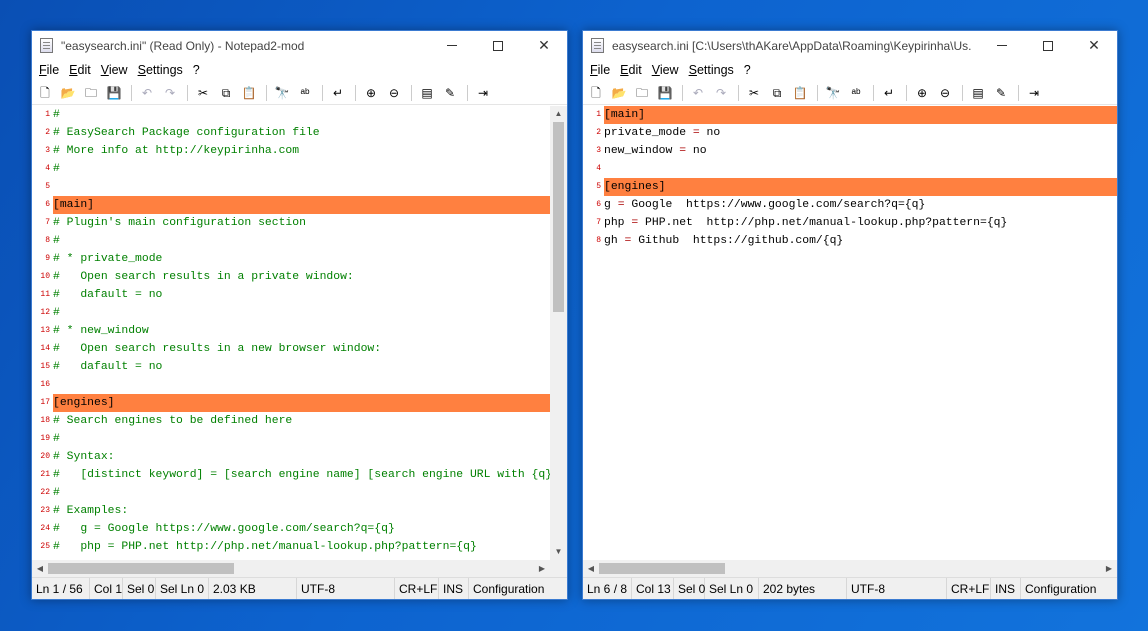 This screenshot has height=631, width=1148. I want to click on line-number: 14, so click(45, 348).